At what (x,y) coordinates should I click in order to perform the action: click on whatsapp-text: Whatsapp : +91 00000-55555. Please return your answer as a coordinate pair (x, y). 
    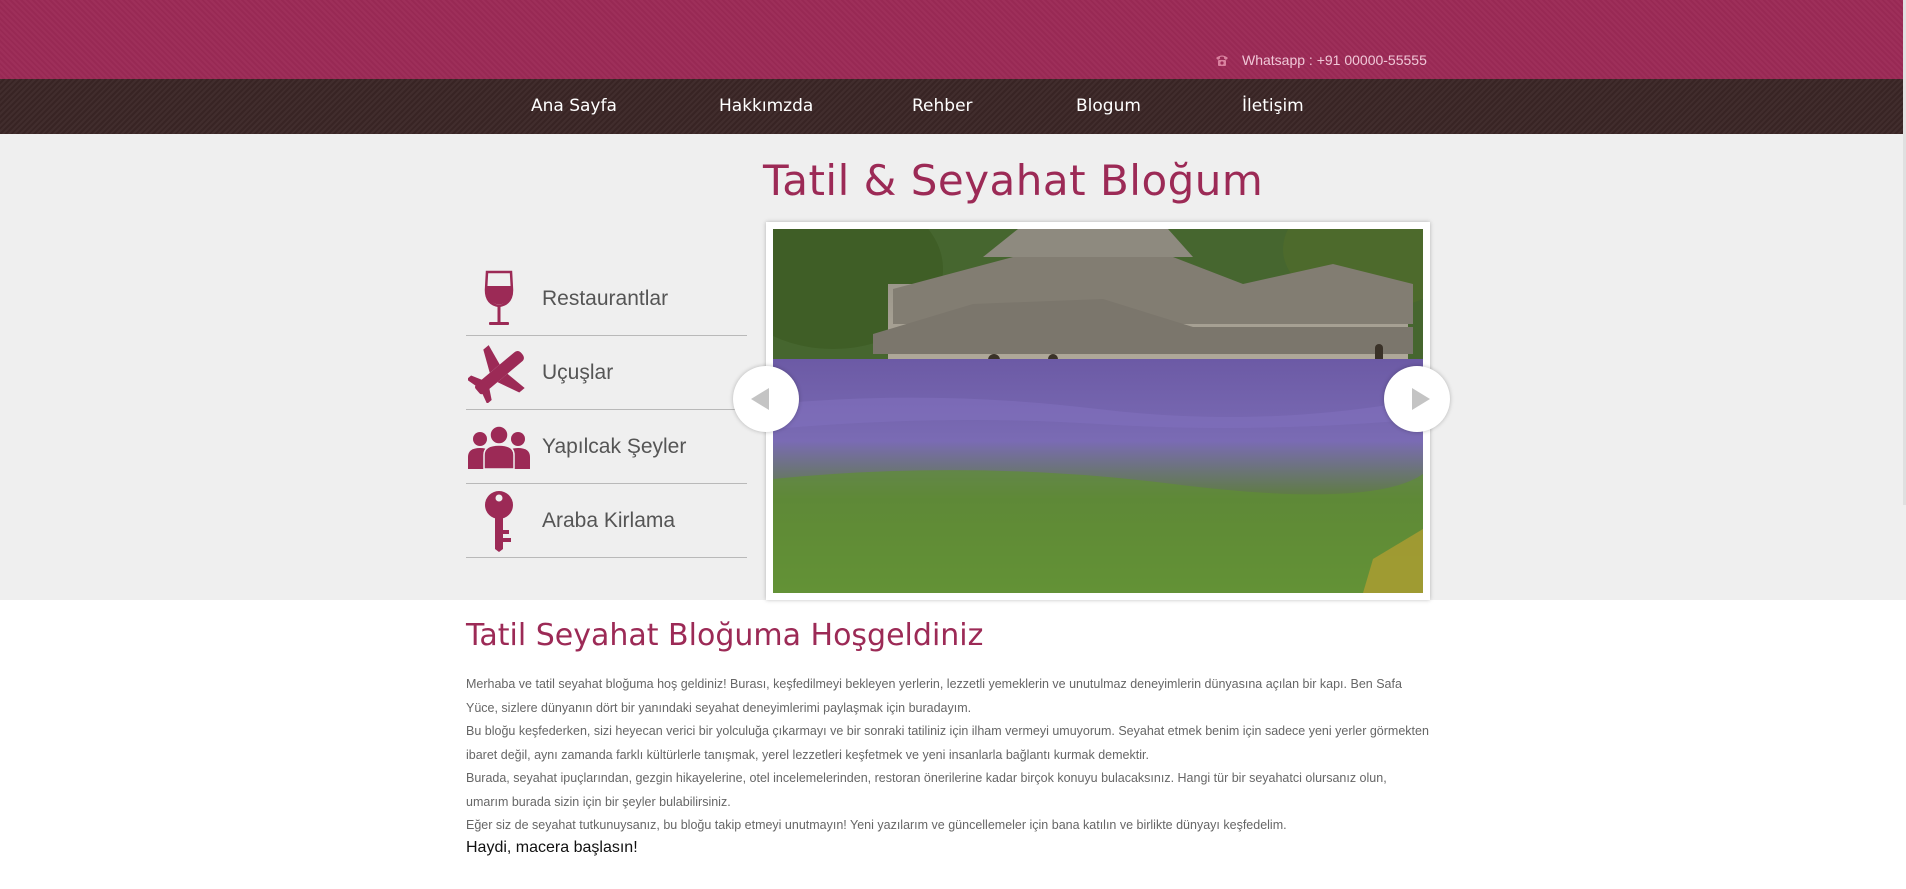
    Looking at the image, I should click on (1334, 60).